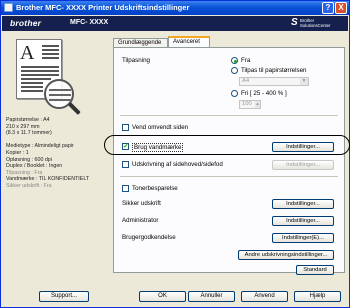 Image resolution: width=350 pixels, height=308 pixels. I want to click on solutions-center-label: Brother SolutionsCenter, so click(315, 23).